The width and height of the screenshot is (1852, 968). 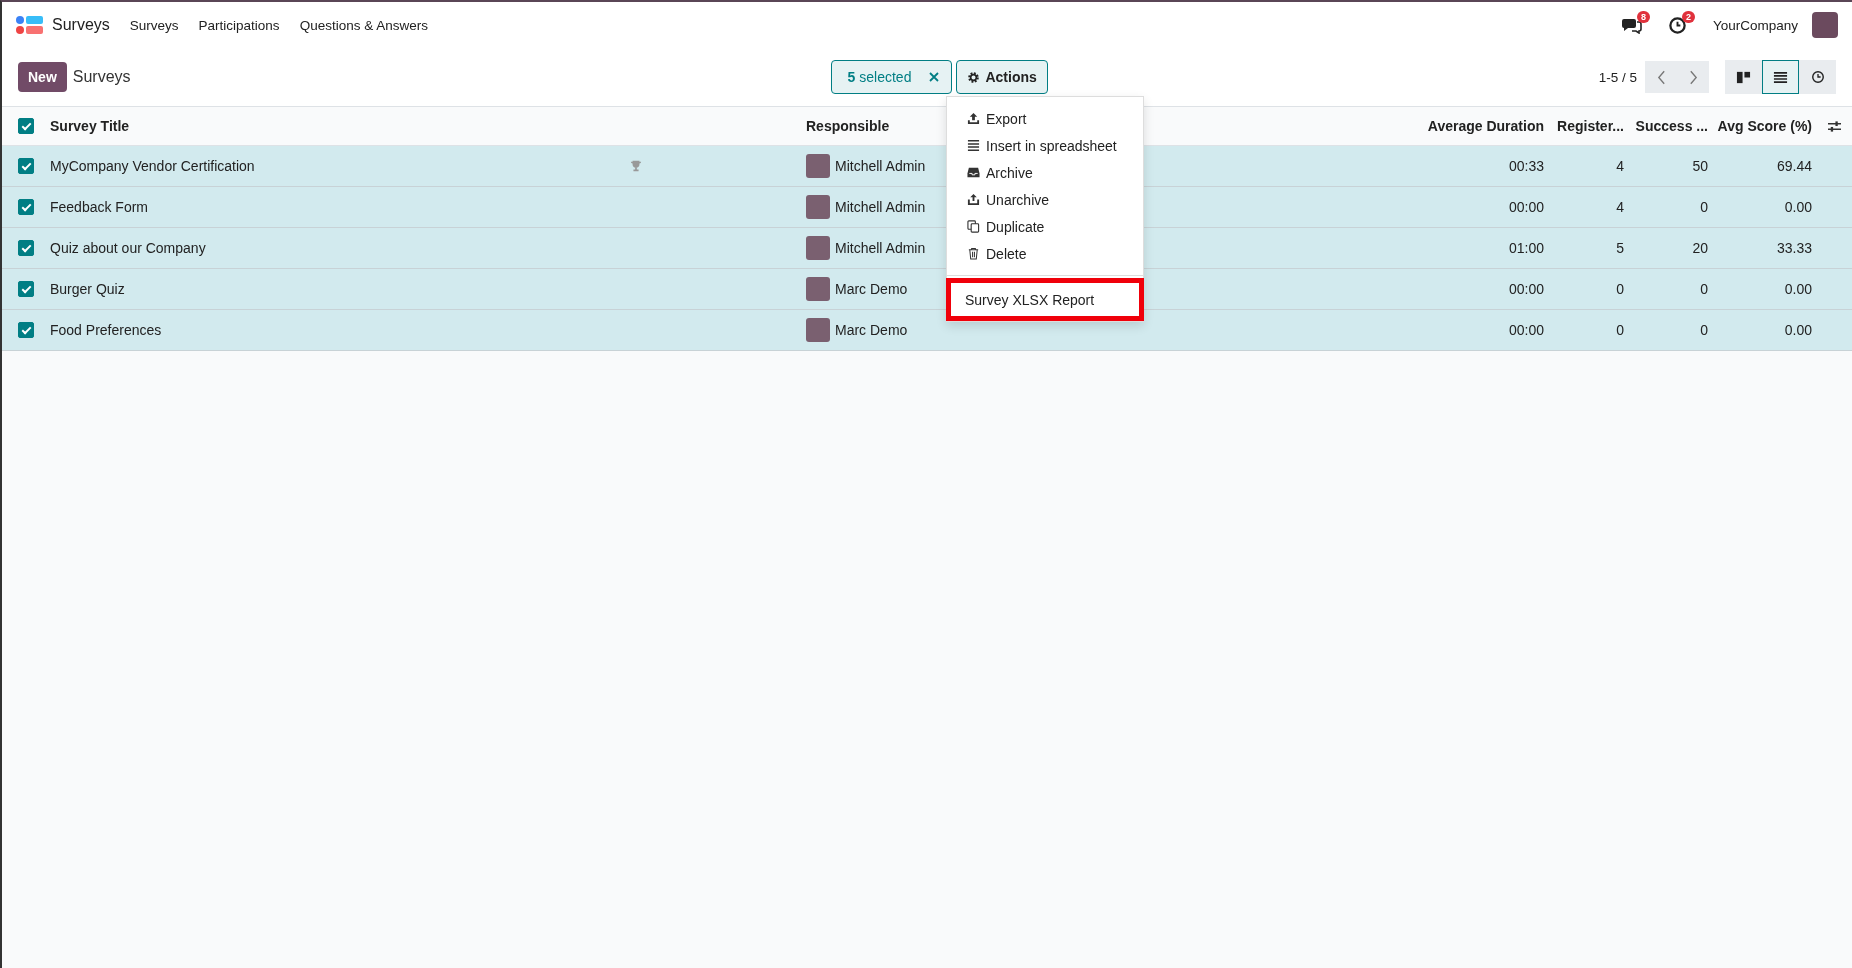 What do you see at coordinates (879, 77) in the screenshot?
I see `selection-count: 5 selected` at bounding box center [879, 77].